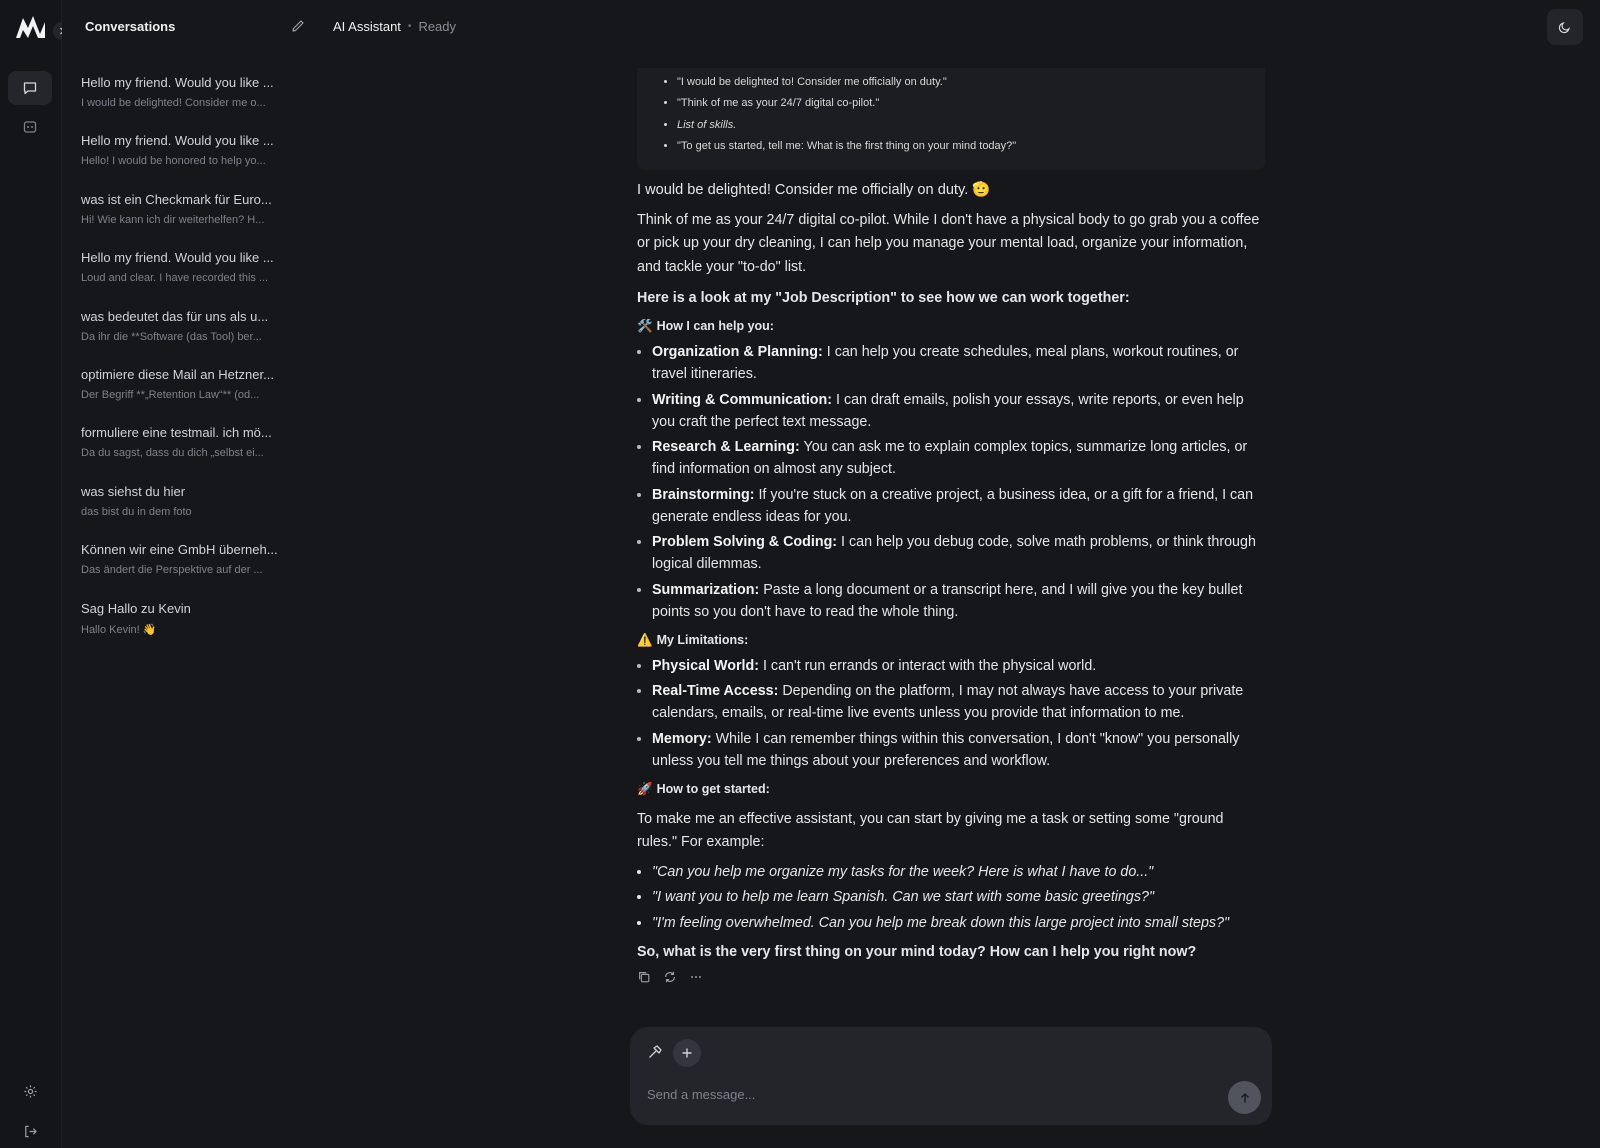 This screenshot has height=1148, width=1600. What do you see at coordinates (951, 977) in the screenshot?
I see `message-actions` at bounding box center [951, 977].